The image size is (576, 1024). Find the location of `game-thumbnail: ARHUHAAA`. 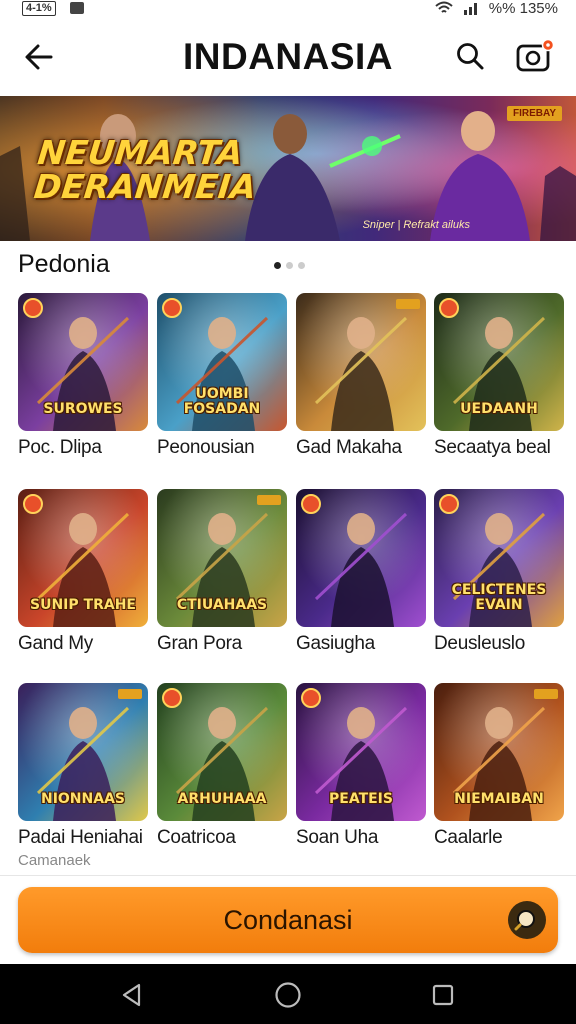

game-thumbnail: ARHUHAAA is located at coordinates (222, 752).